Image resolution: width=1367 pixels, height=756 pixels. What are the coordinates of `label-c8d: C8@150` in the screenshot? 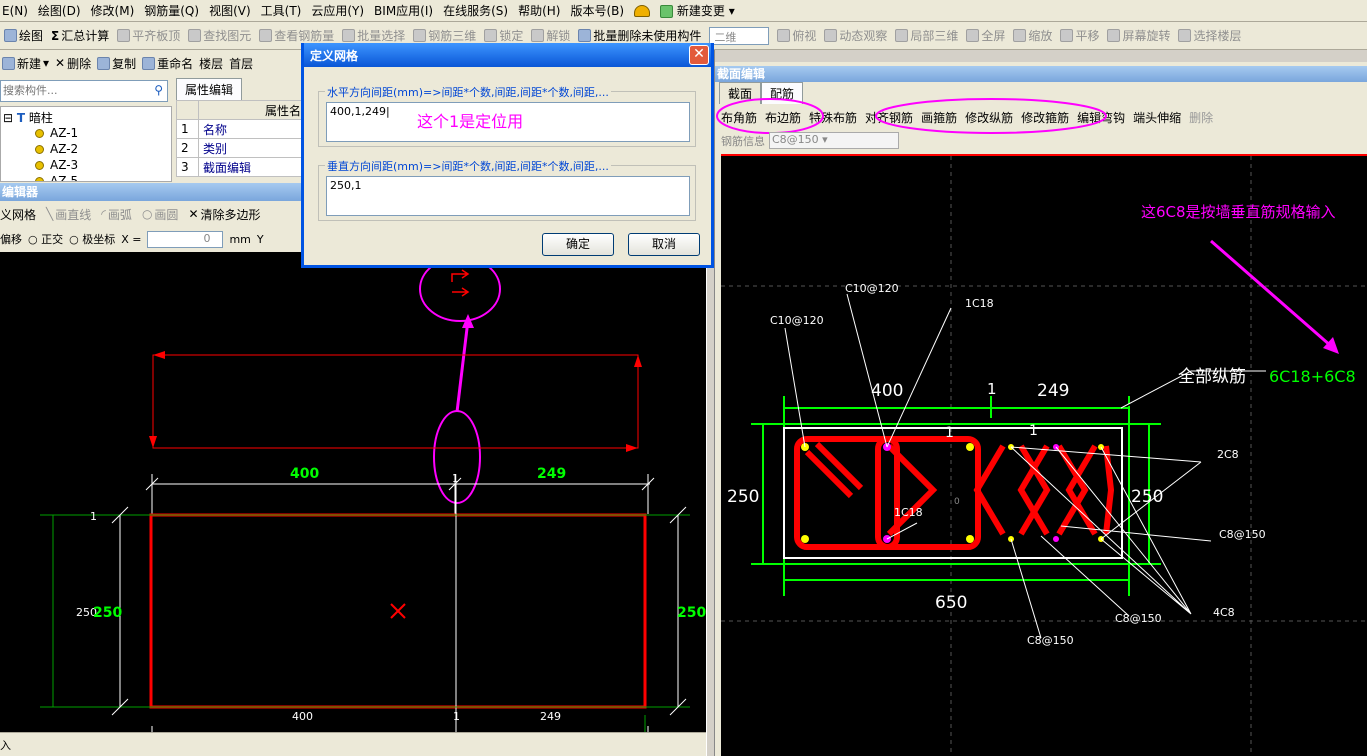 It's located at (1050, 640).